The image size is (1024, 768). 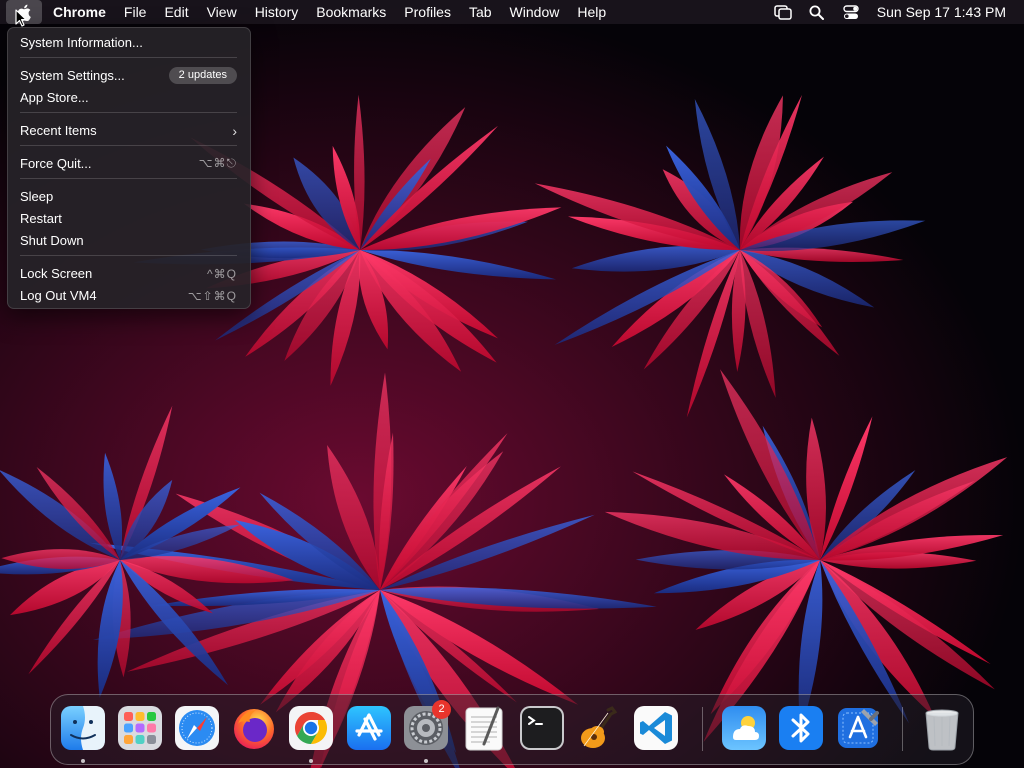 What do you see at coordinates (128, 163) in the screenshot?
I see `menu-item-force-quit: Force Quit... ⌥⌘⎋` at bounding box center [128, 163].